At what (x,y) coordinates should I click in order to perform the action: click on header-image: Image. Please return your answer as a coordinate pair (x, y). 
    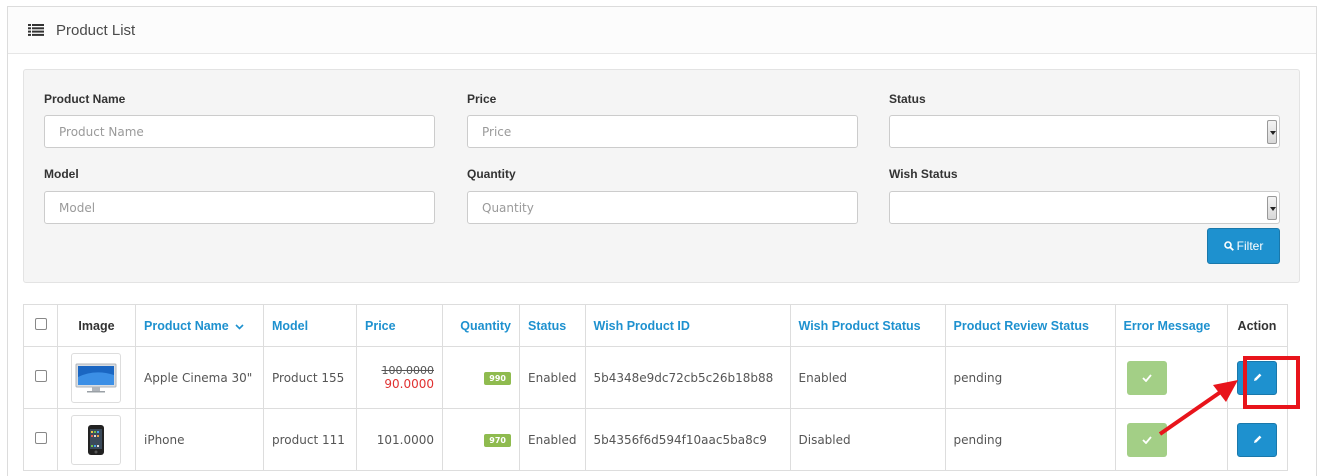
    Looking at the image, I should click on (96, 325).